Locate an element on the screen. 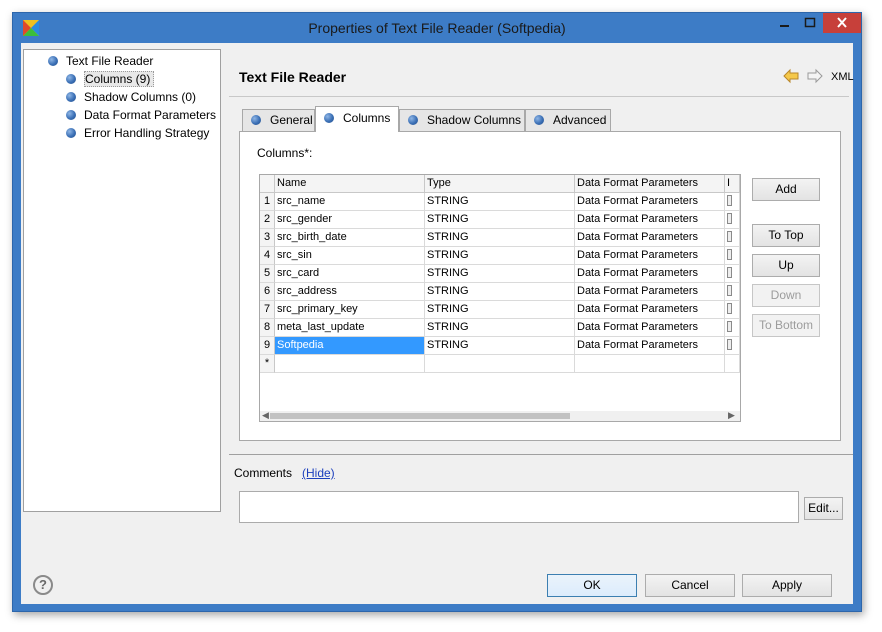 The image size is (882, 632). cancel-button: Cancel is located at coordinates (690, 585).